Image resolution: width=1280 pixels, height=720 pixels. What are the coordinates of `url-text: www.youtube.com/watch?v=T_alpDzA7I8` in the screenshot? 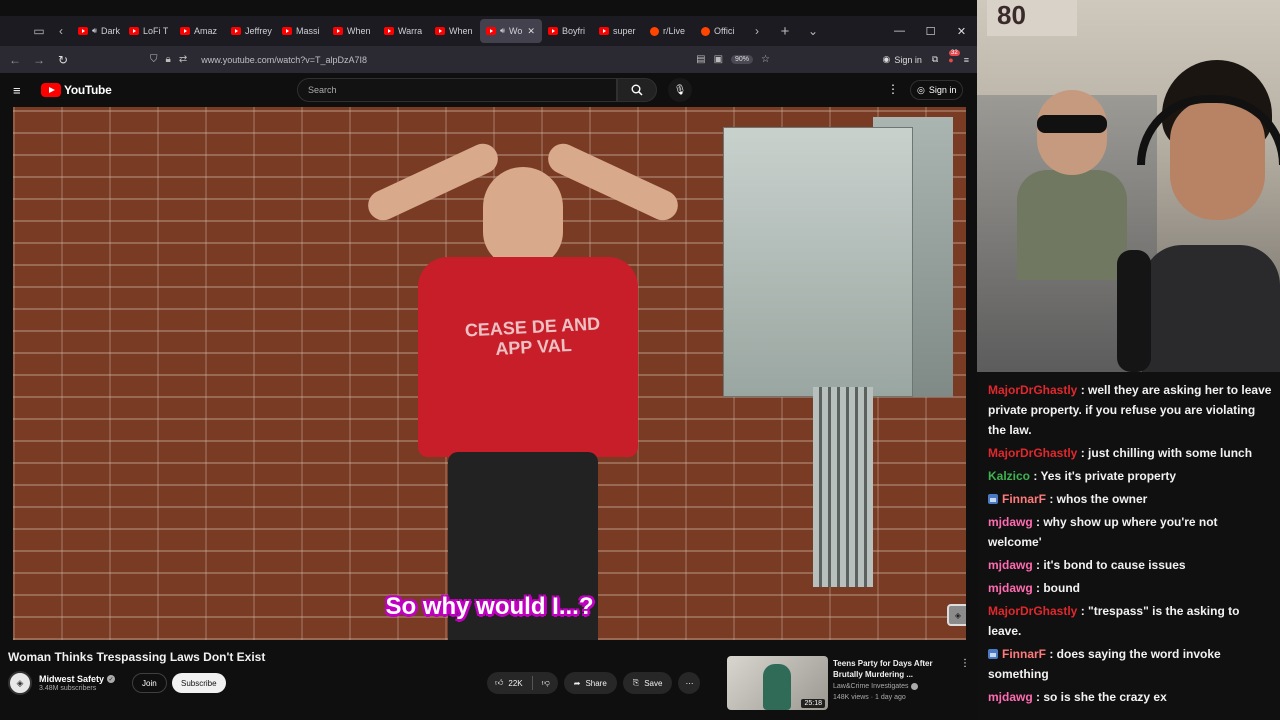 It's located at (284, 60).